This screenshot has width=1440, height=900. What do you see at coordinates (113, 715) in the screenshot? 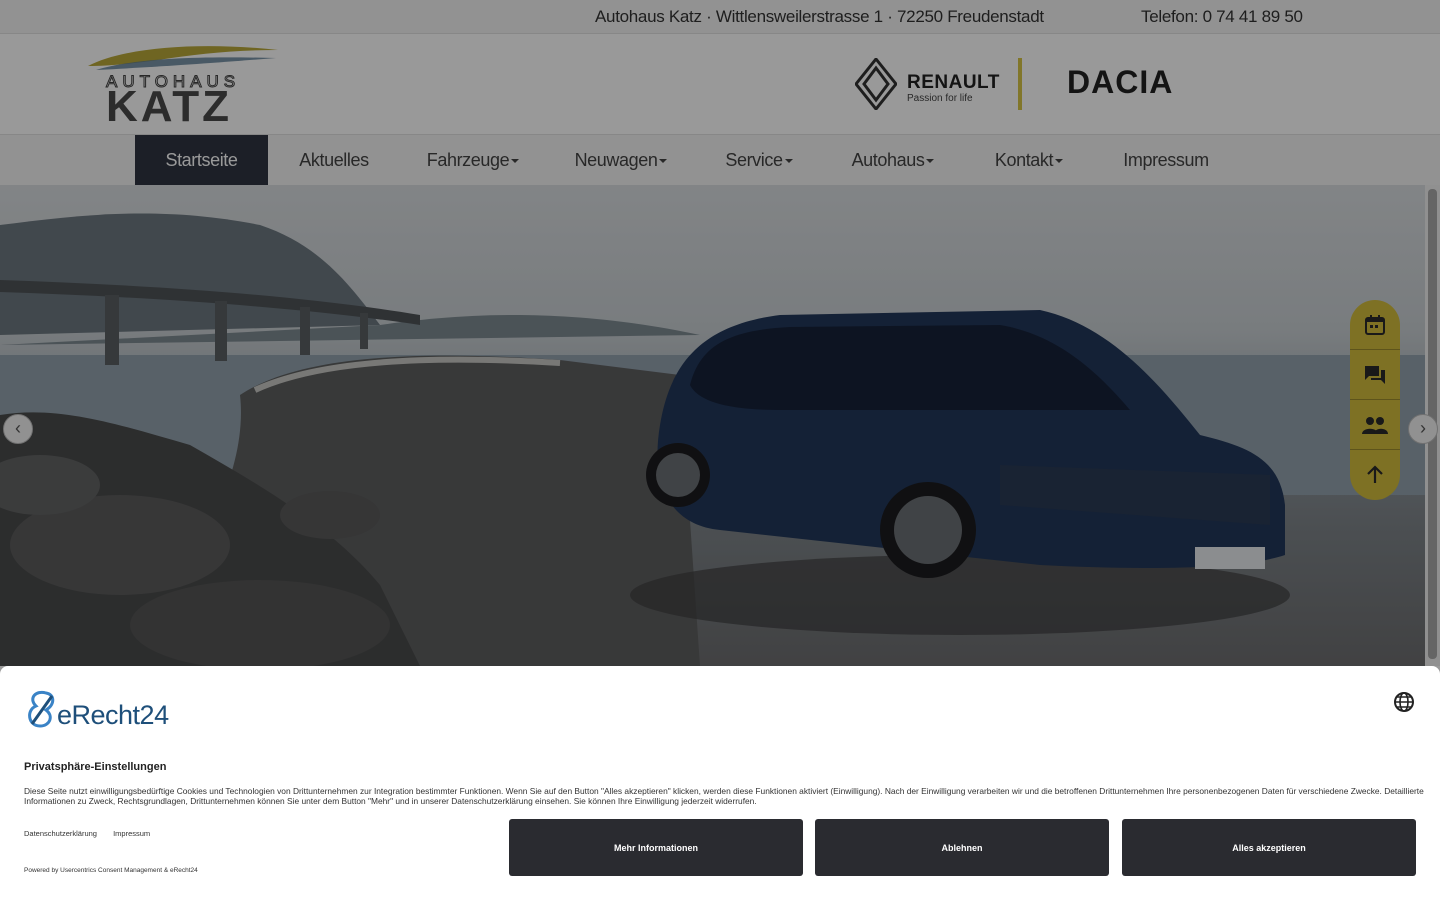
I see `erecht24-wordmark: eRecht24` at bounding box center [113, 715].